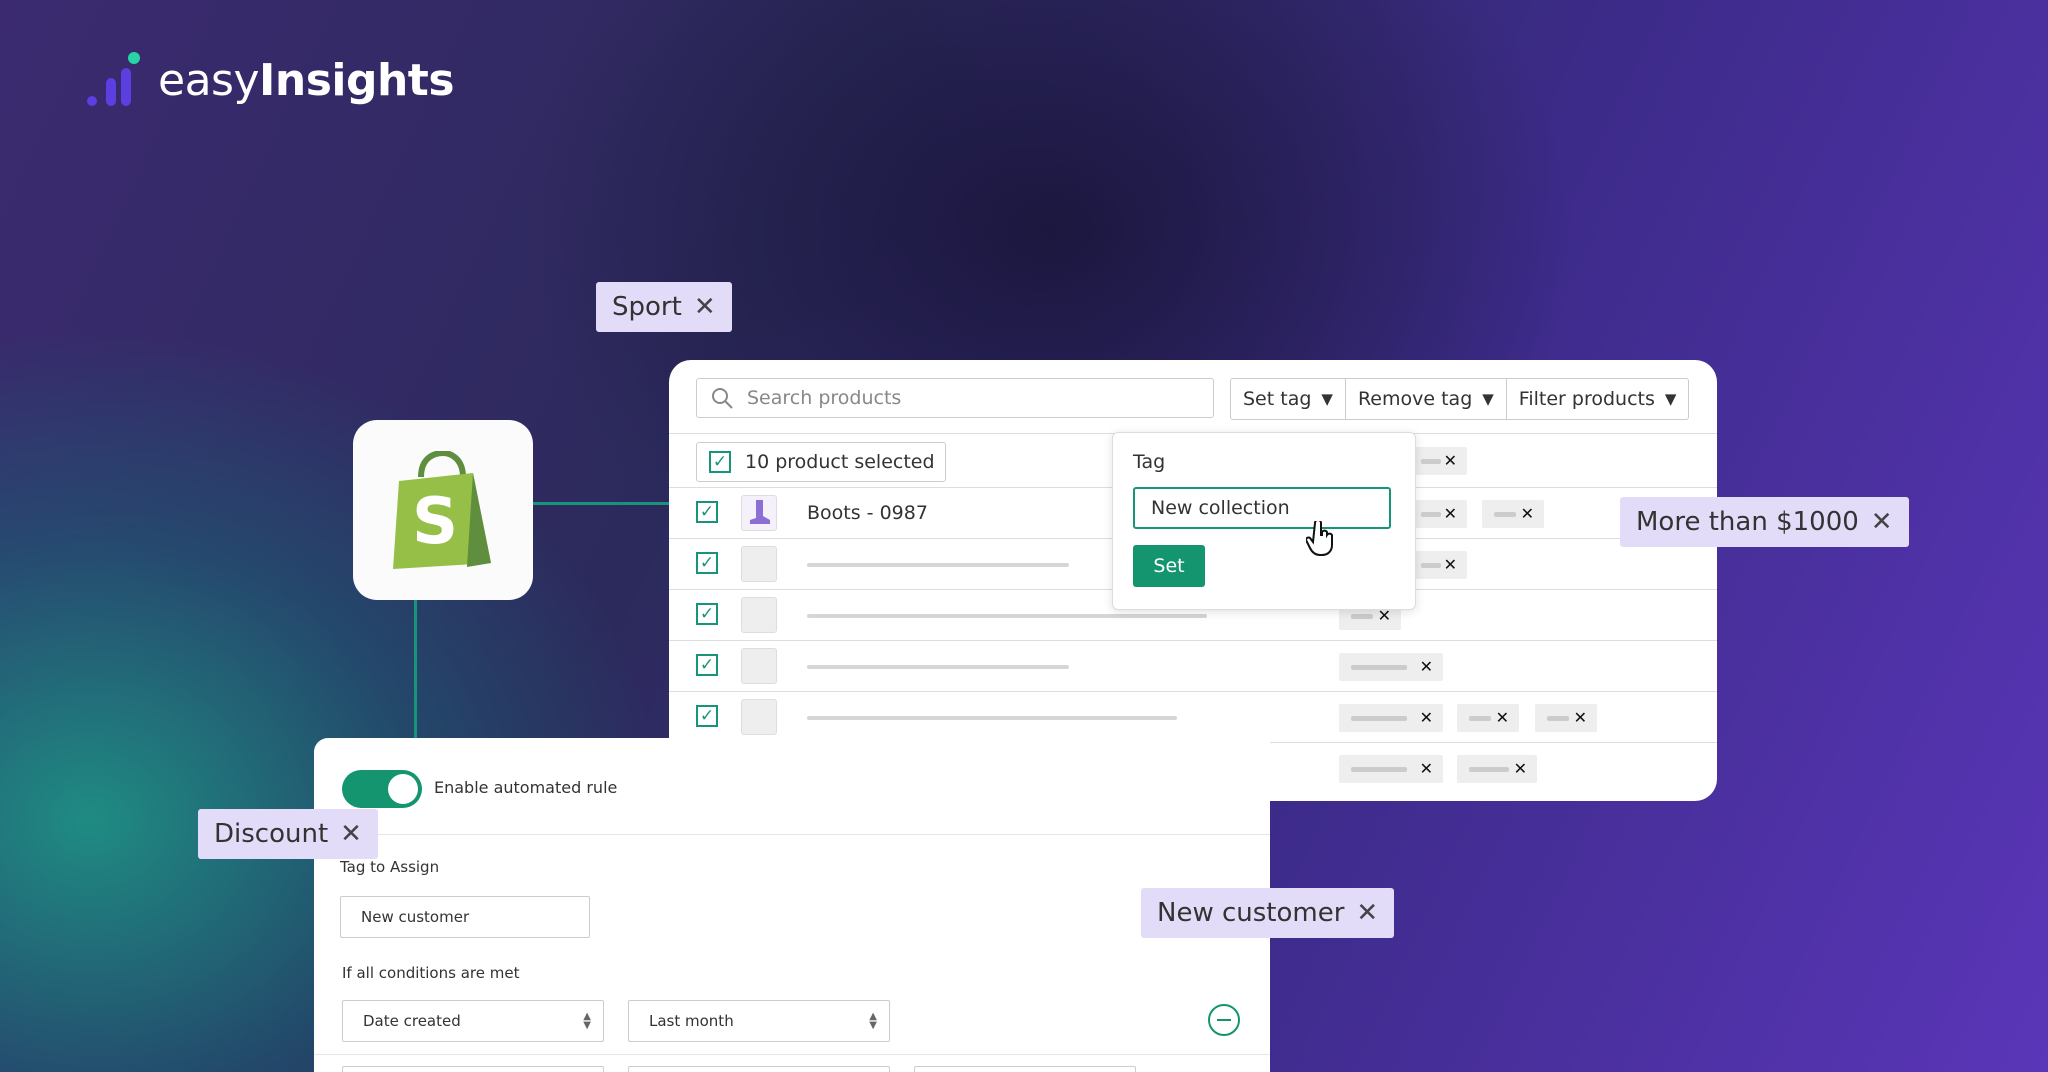  I want to click on tag-chip-discount: Discount ✕, so click(288, 834).